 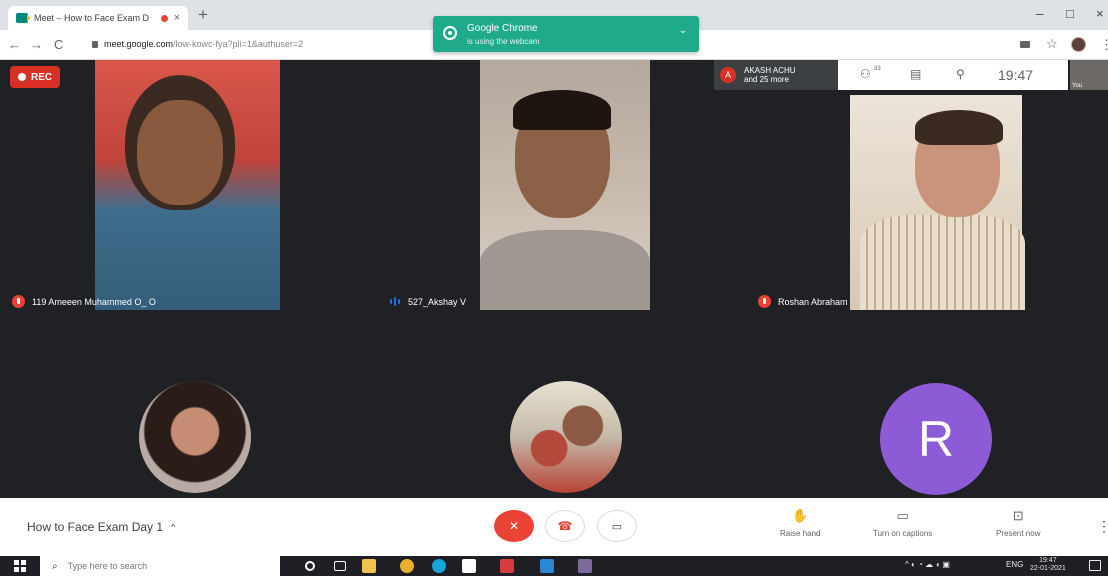 What do you see at coordinates (180, 152) in the screenshot?
I see `participant-face` at bounding box center [180, 152].